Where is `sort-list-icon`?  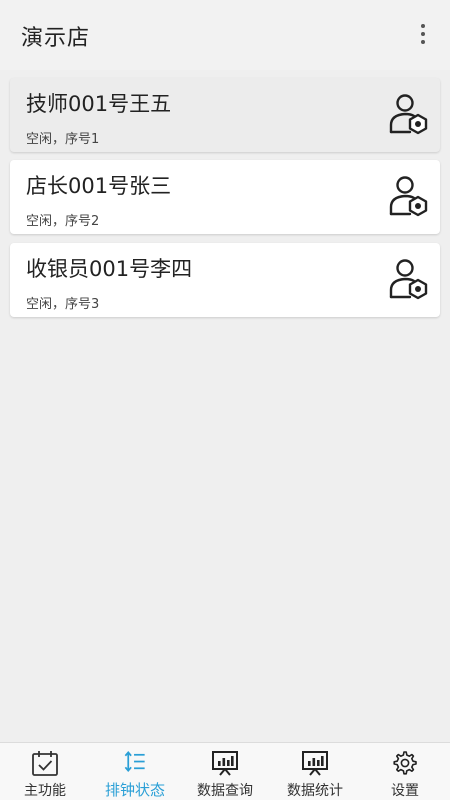 sort-list-icon is located at coordinates (134, 762).